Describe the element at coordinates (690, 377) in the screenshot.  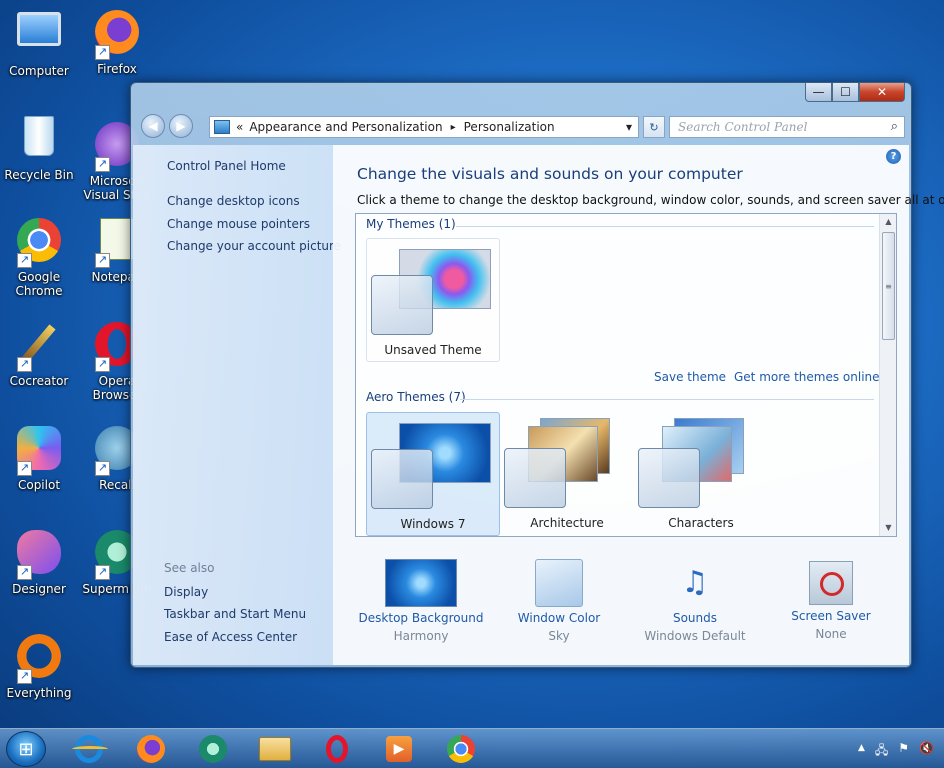
I see `save-theme-link: Save theme` at that location.